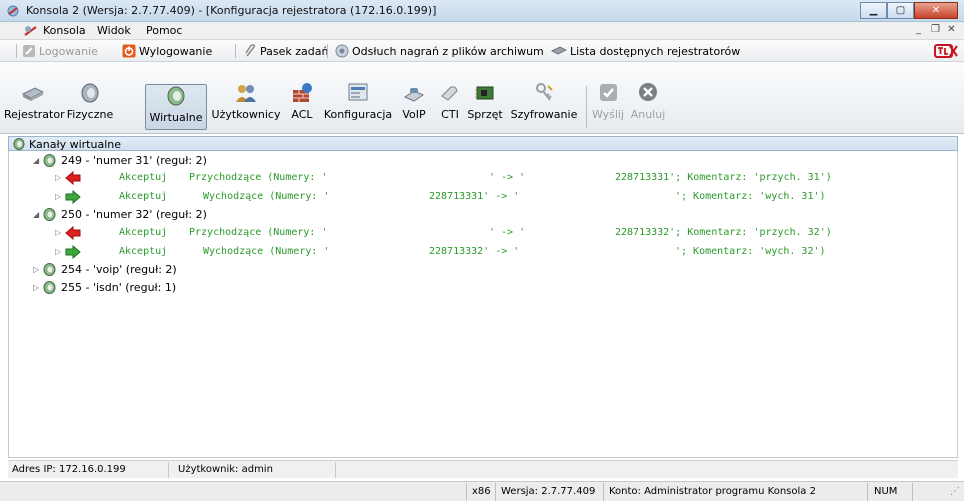 This screenshot has width=964, height=501. I want to click on tab-cti: CTI, so click(450, 107).